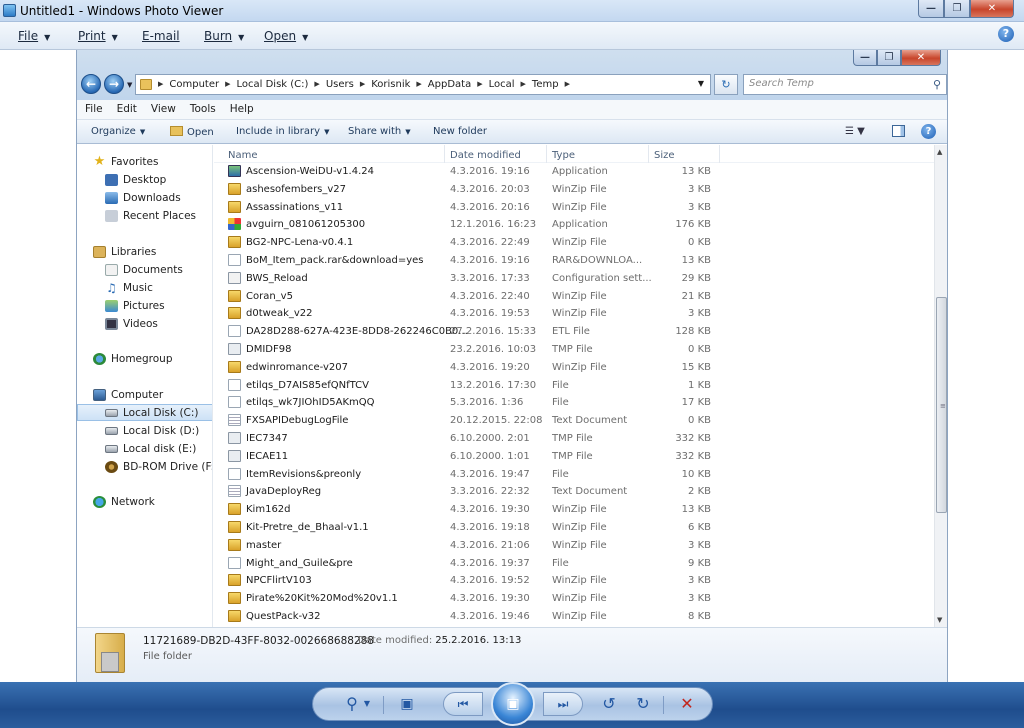 The image size is (1024, 728). What do you see at coordinates (194, 84) in the screenshot?
I see `breadcrumb-item: Computer` at bounding box center [194, 84].